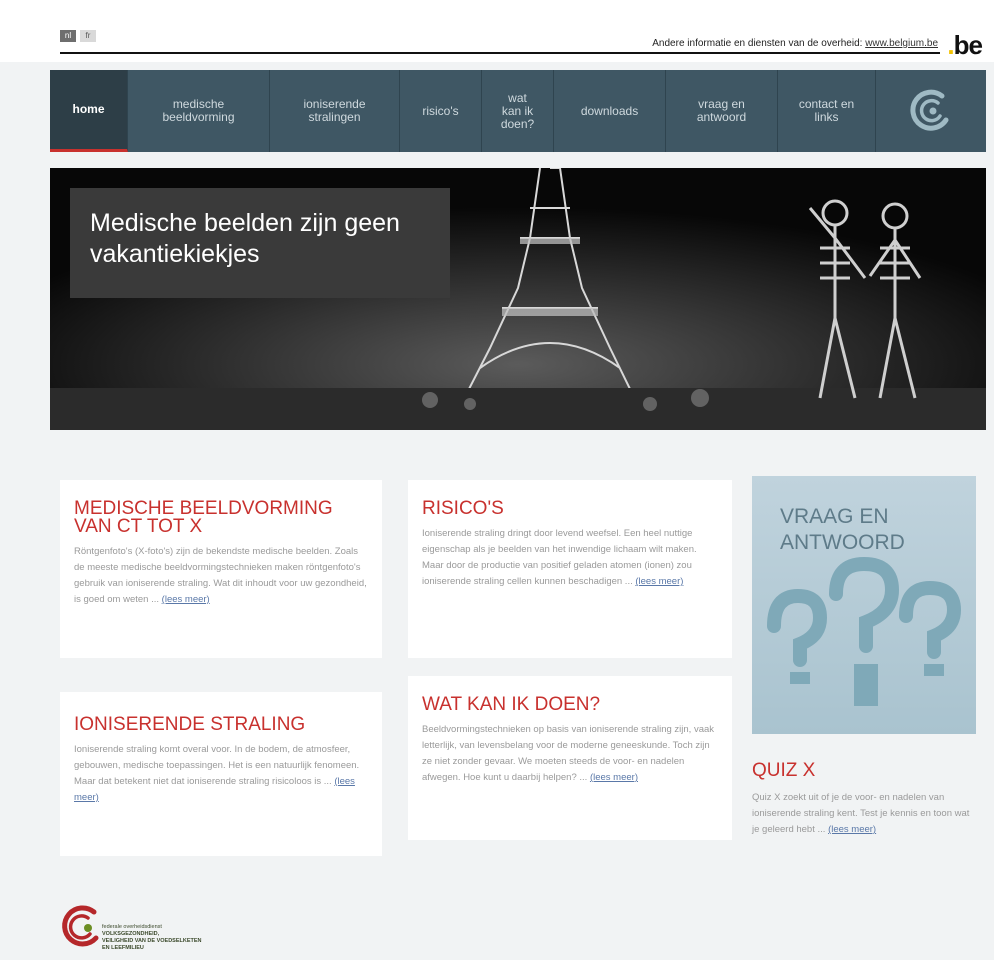 The image size is (994, 960). Describe the element at coordinates (88, 36) in the screenshot. I see `lang-fr-button: fr` at that location.